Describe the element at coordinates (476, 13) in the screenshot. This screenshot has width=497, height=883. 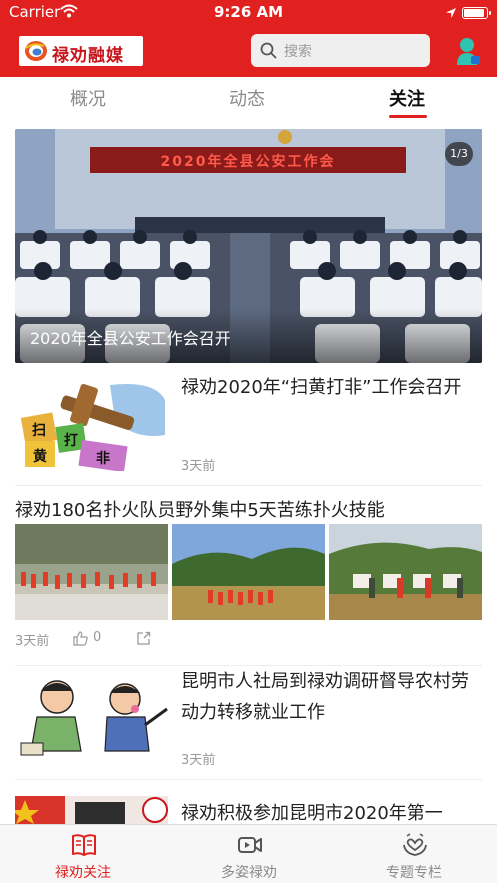
I see `battery-icon` at that location.